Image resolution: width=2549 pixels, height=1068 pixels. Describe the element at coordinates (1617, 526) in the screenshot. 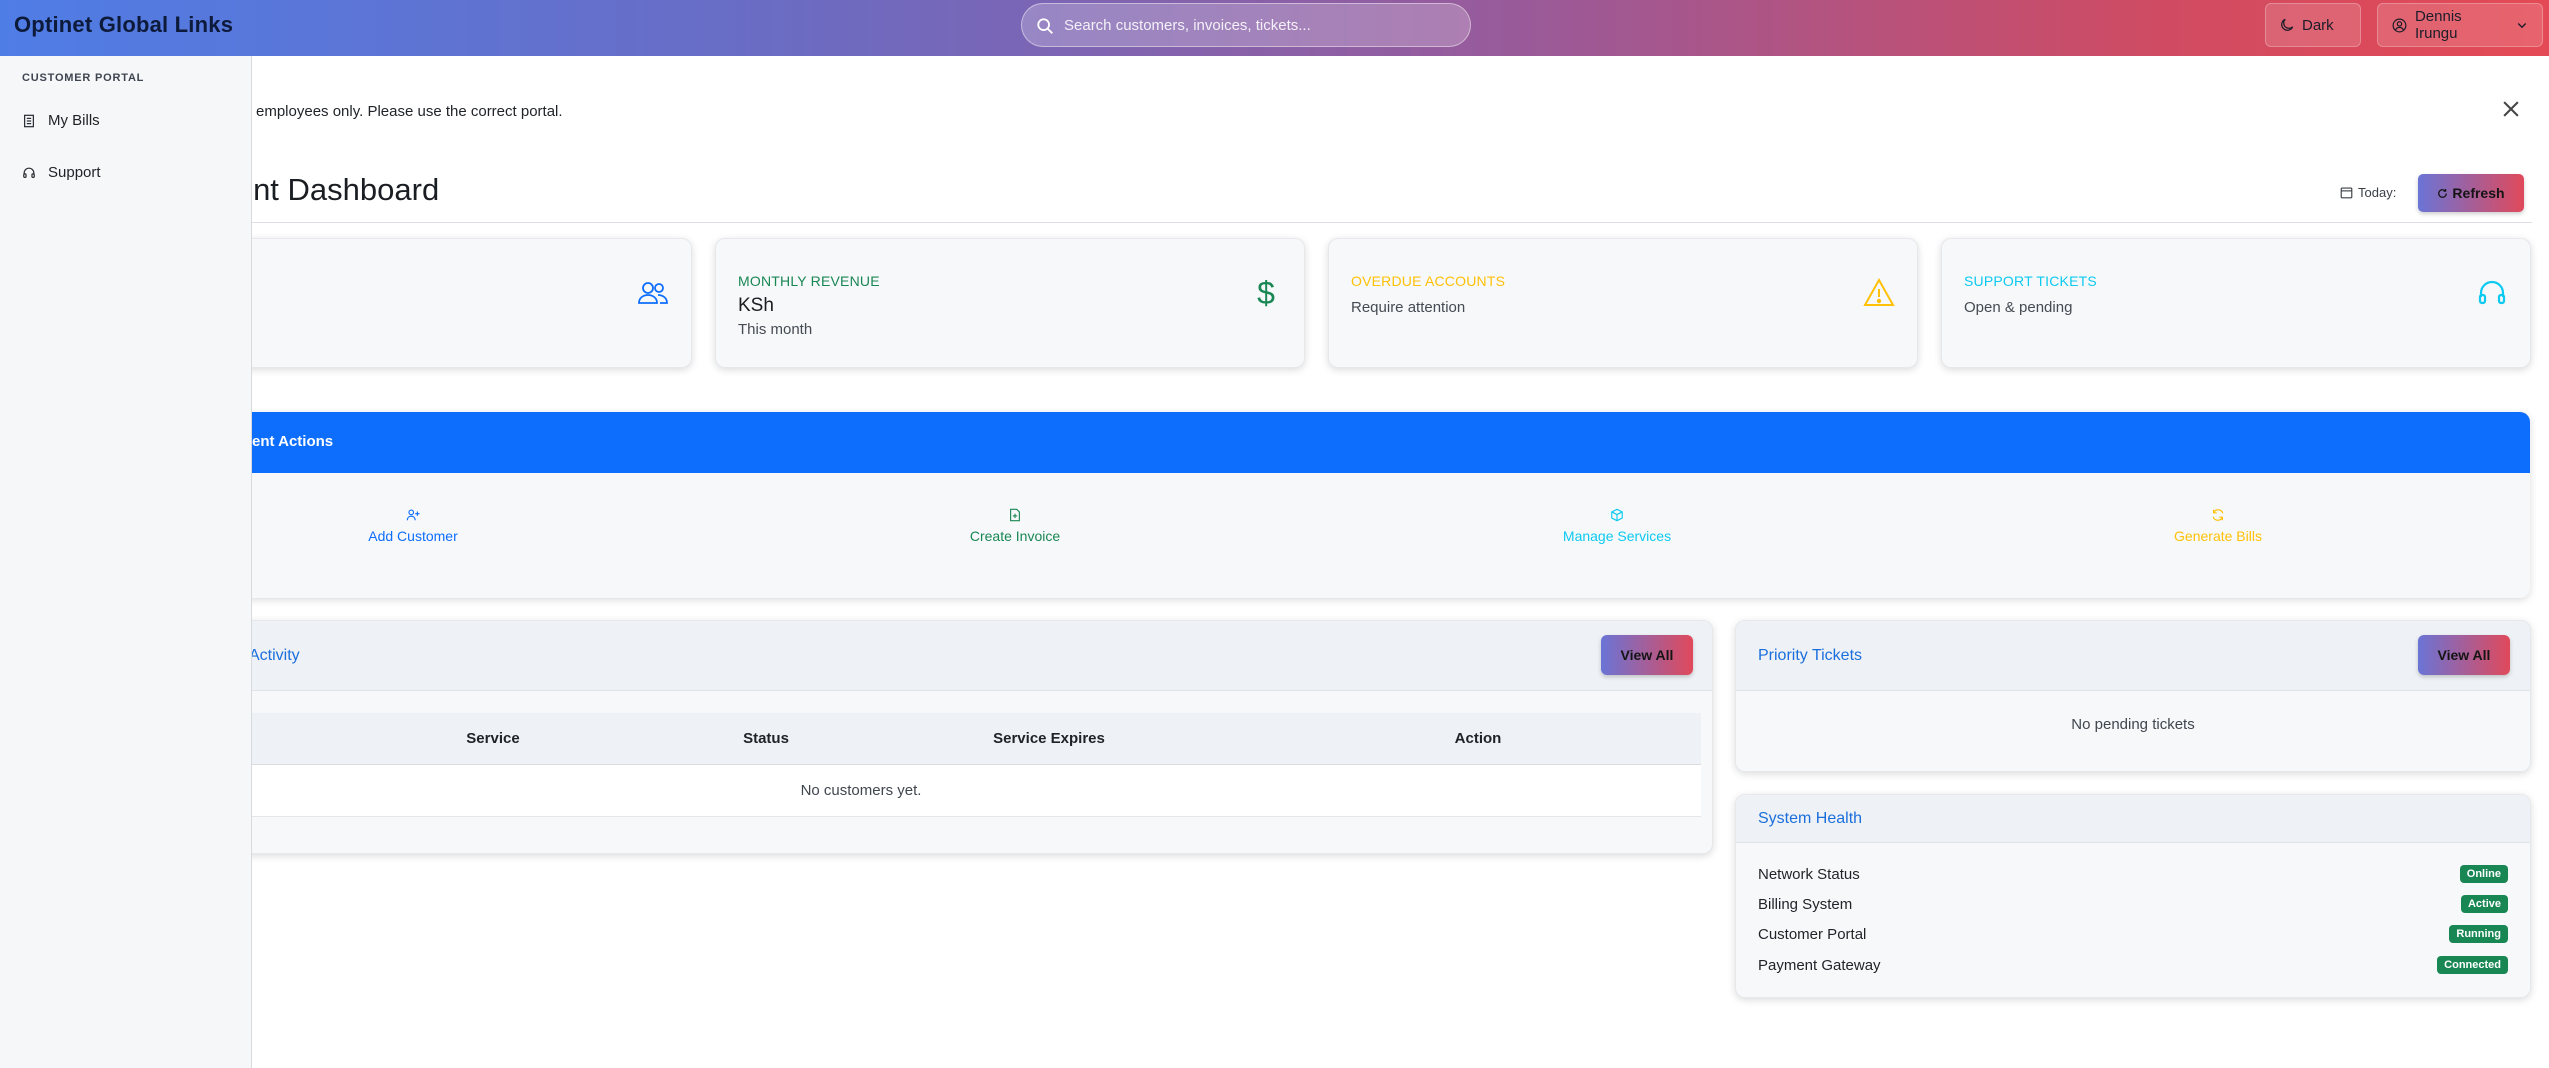

I see `manage-services-action: Manage Services` at that location.